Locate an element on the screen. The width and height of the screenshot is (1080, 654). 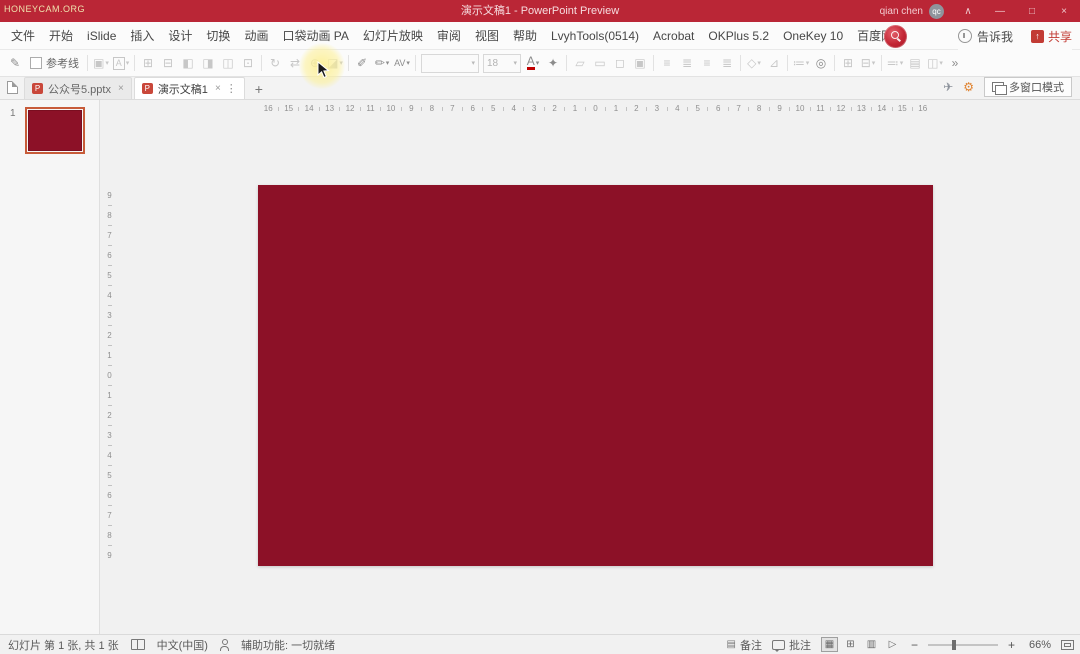
notes-button: ▤ 备注 is located at coordinates (744, 645).